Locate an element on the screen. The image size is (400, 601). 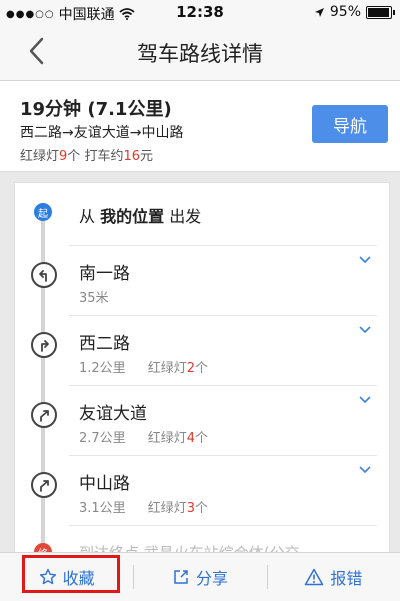
star-icon is located at coordinates (47, 576).